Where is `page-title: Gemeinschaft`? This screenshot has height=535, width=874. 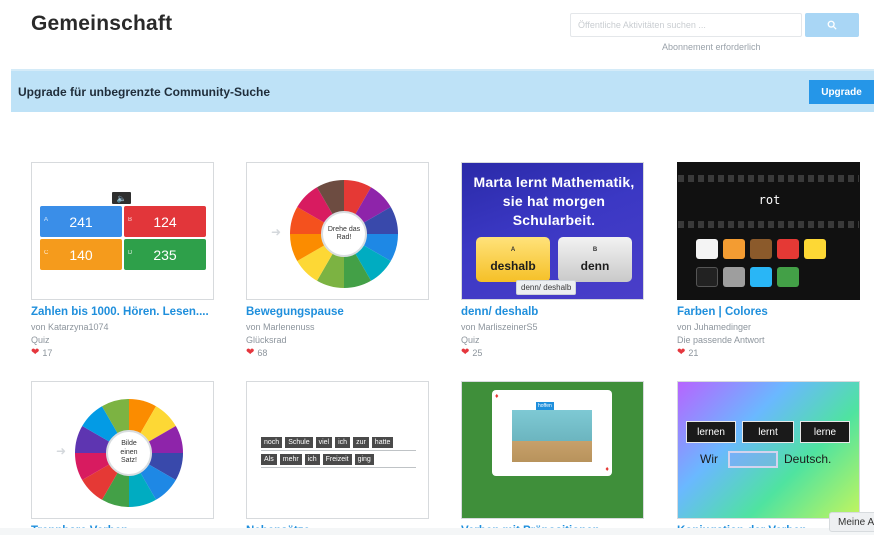 page-title: Gemeinschaft is located at coordinates (102, 23).